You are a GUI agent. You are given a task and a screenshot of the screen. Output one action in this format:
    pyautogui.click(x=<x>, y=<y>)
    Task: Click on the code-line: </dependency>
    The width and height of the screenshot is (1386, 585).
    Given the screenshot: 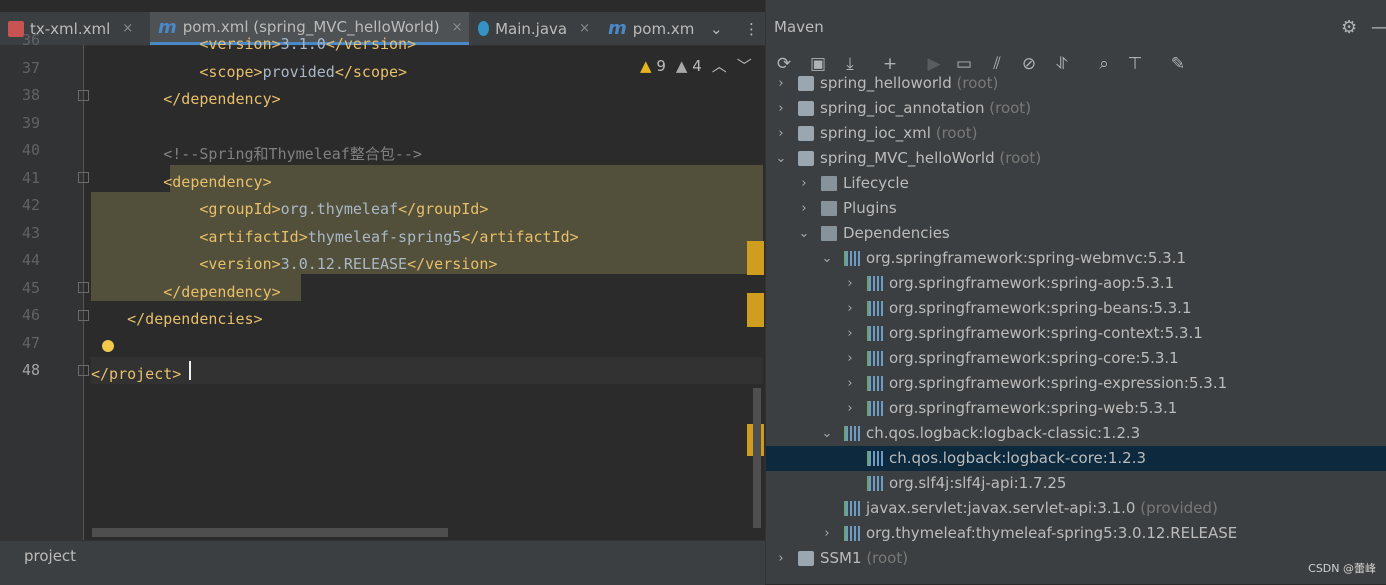 What is the action you would take?
    pyautogui.click(x=185, y=99)
    